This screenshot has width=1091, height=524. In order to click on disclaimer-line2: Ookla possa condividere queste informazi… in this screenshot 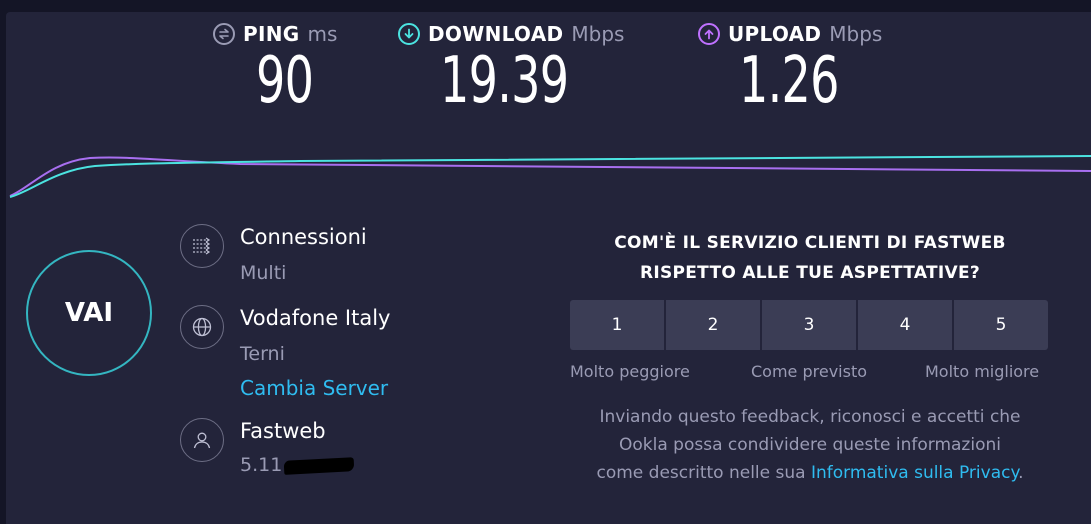, I will do `click(810, 445)`.